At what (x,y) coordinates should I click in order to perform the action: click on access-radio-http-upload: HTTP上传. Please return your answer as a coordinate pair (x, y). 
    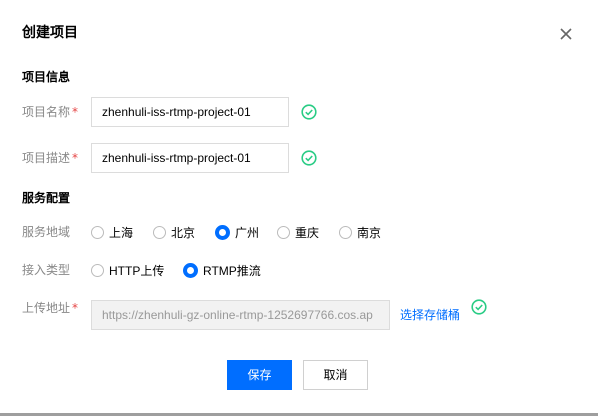
    Looking at the image, I should click on (127, 270).